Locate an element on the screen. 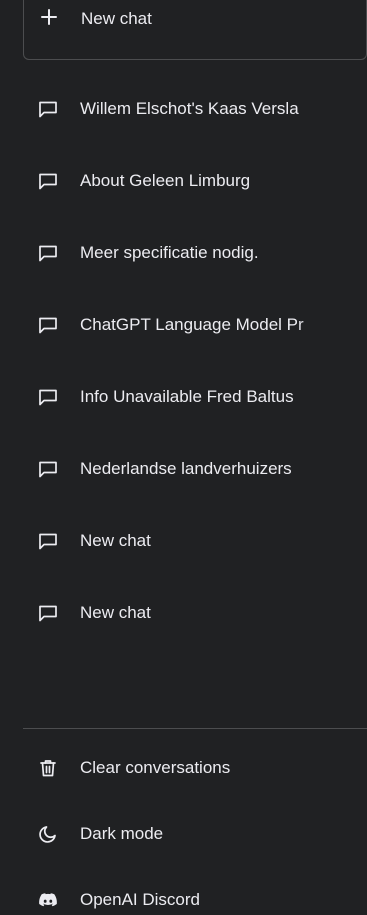 This screenshot has height=915, width=367. plus-icon is located at coordinates (49, 17).